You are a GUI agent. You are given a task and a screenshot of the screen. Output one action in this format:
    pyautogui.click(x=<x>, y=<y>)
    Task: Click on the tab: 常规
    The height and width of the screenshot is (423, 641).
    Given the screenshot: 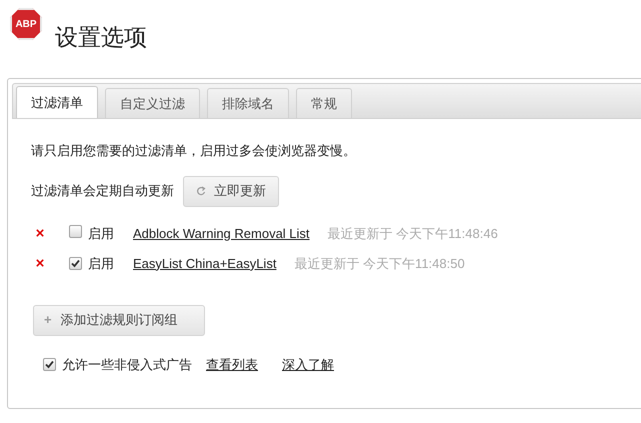 What is the action you would take?
    pyautogui.click(x=324, y=103)
    